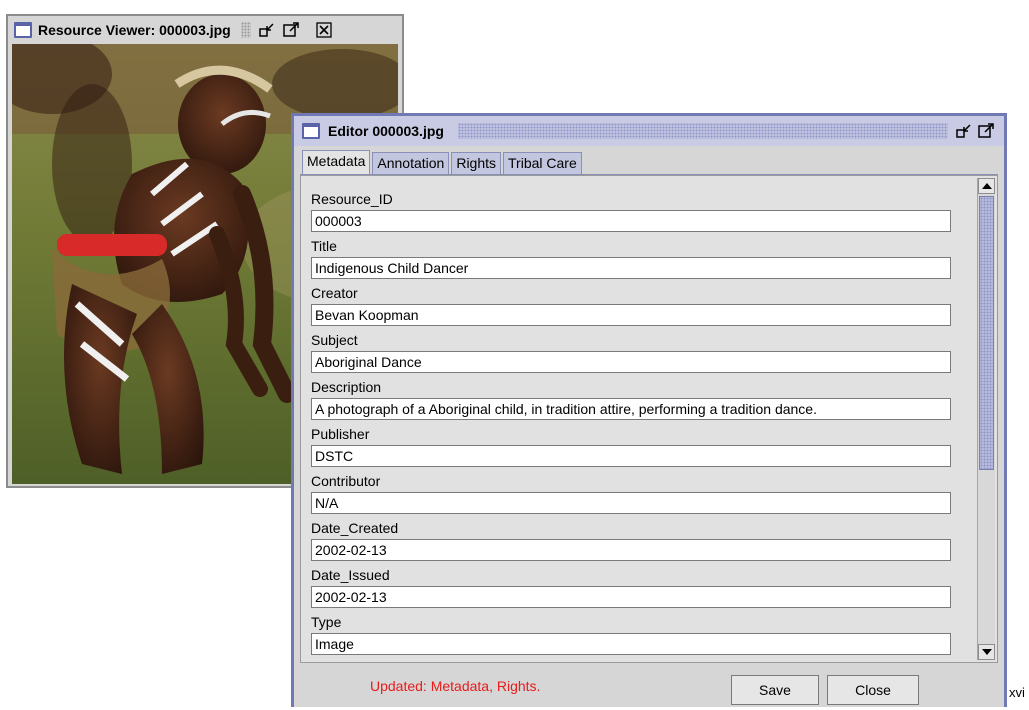 The image size is (1029, 710). Describe the element at coordinates (411, 163) in the screenshot. I see `tab-annotation: Annotation` at that location.